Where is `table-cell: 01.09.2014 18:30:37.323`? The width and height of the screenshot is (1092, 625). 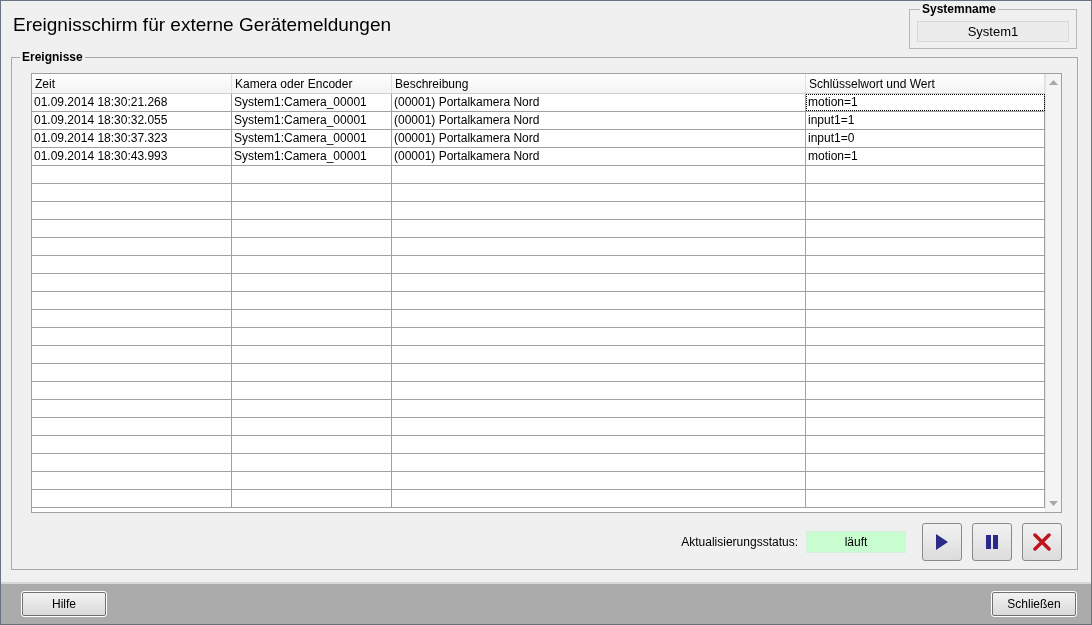
table-cell: 01.09.2014 18:30:37.323 is located at coordinates (132, 138).